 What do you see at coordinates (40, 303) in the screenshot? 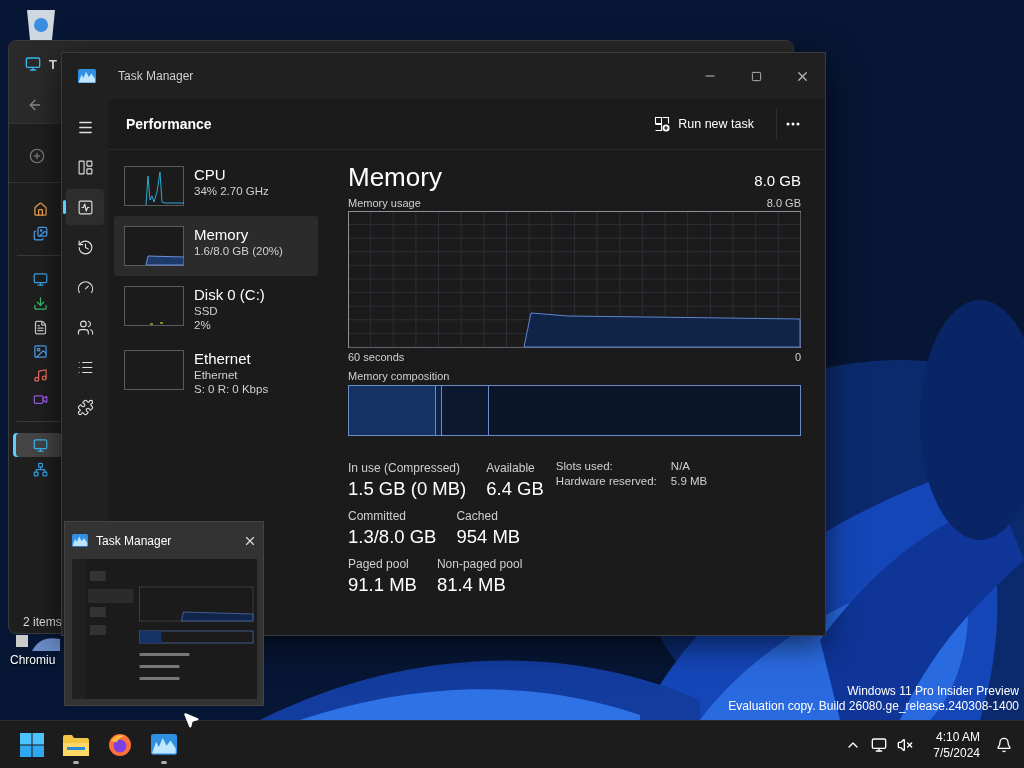
I see `downloads-icon` at bounding box center [40, 303].